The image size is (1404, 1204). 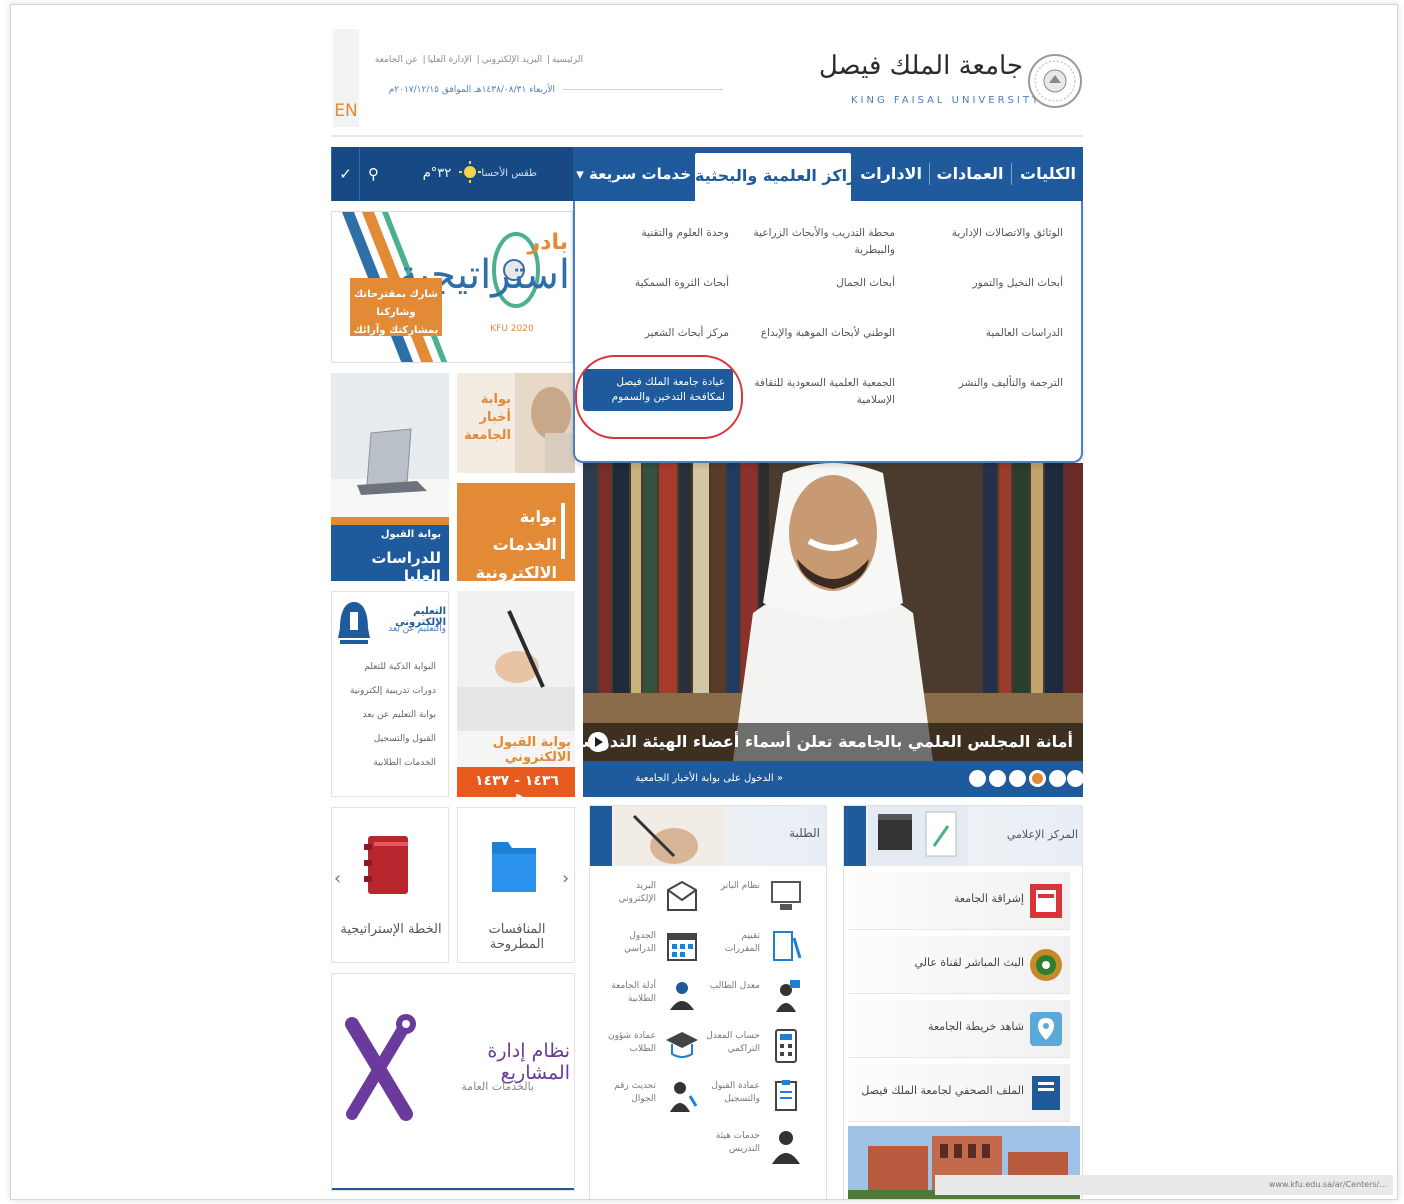 I want to click on slider-photo, so click(x=833, y=612).